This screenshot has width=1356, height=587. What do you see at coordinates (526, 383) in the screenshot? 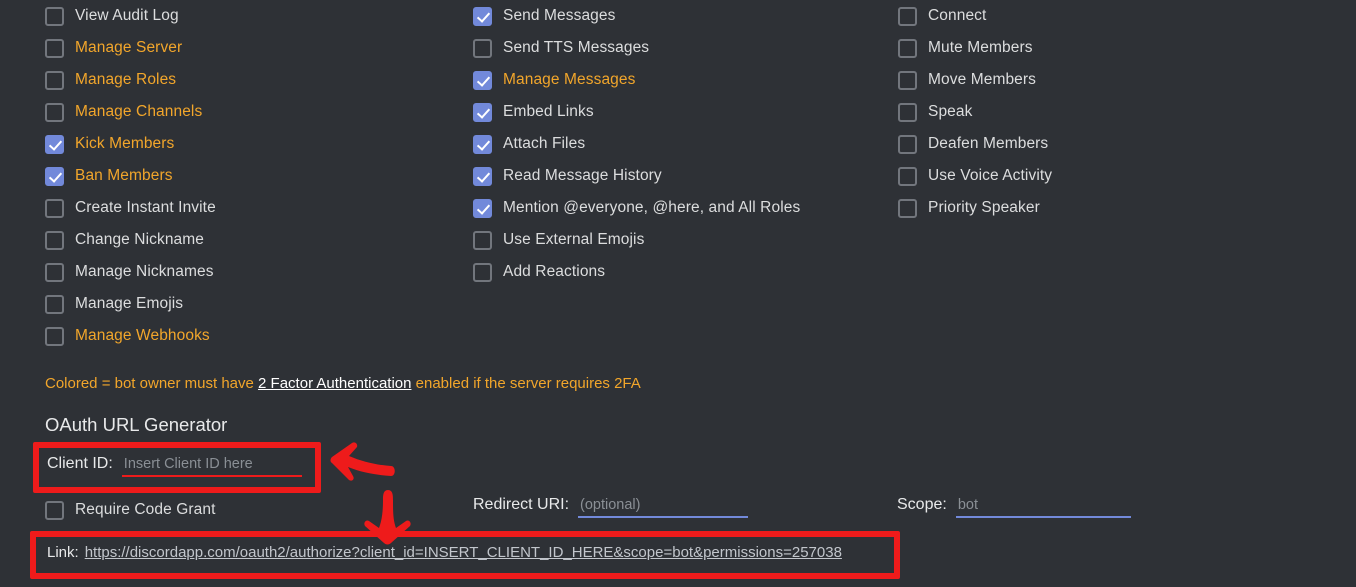
I see `two-factor-note-after: enabled if the server requires 2FA` at bounding box center [526, 383].